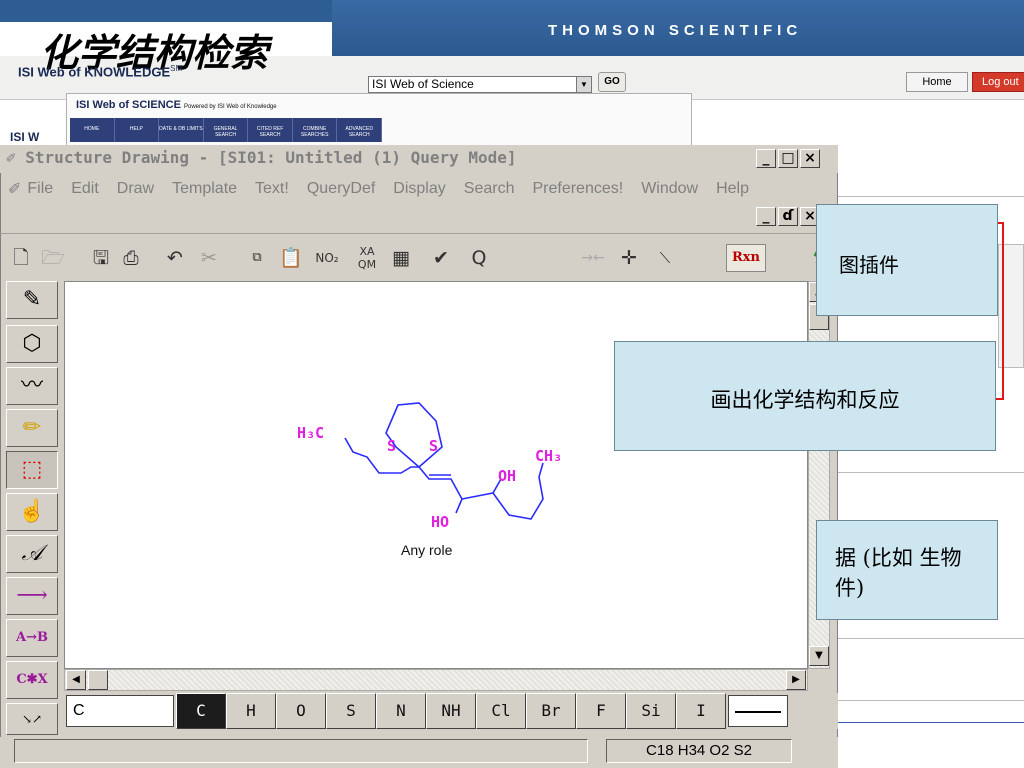 Image resolution: width=1024 pixels, height=768 pixels. Describe the element at coordinates (577, 189) in the screenshot. I see `menu-preferences: Preferences!` at that location.